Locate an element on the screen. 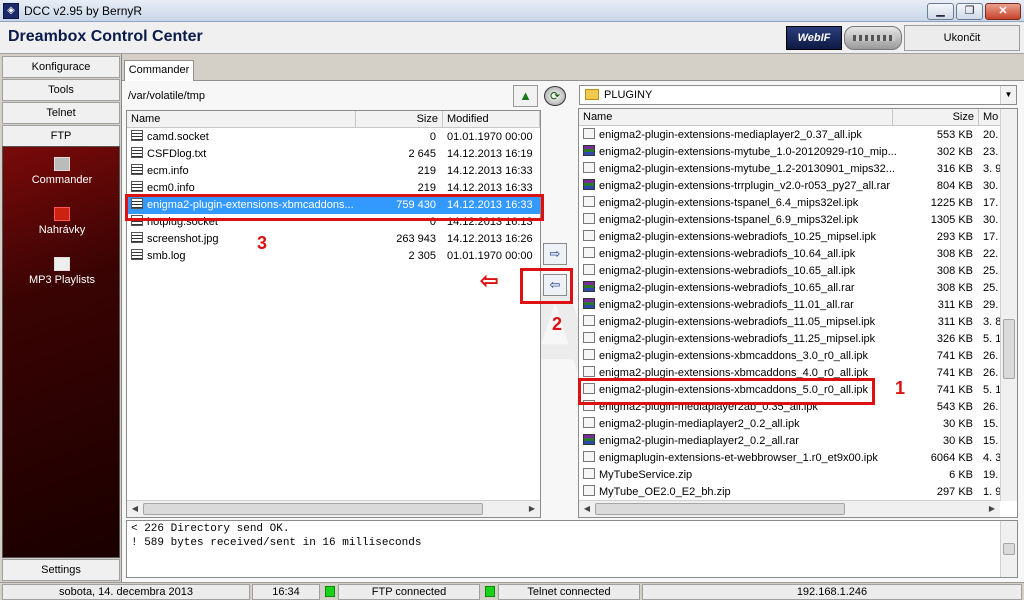 The height and width of the screenshot is (600, 1024). table-row: CSFDlog.txt 2 645 14.12.2013 16:19 is located at coordinates (333, 154).